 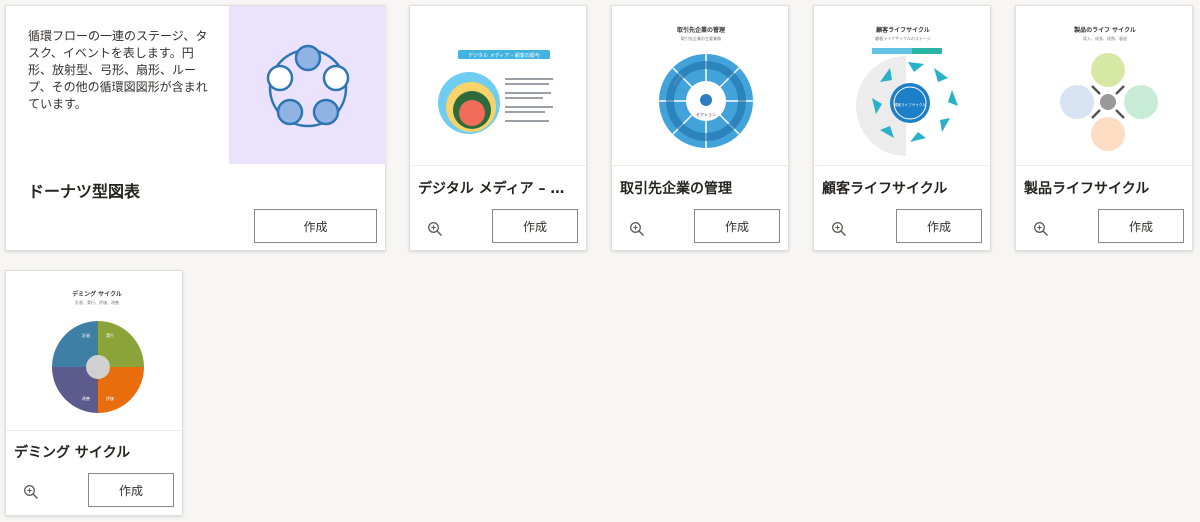 What do you see at coordinates (1087, 189) in the screenshot?
I see `template-title: 製品ライフサイクル` at bounding box center [1087, 189].